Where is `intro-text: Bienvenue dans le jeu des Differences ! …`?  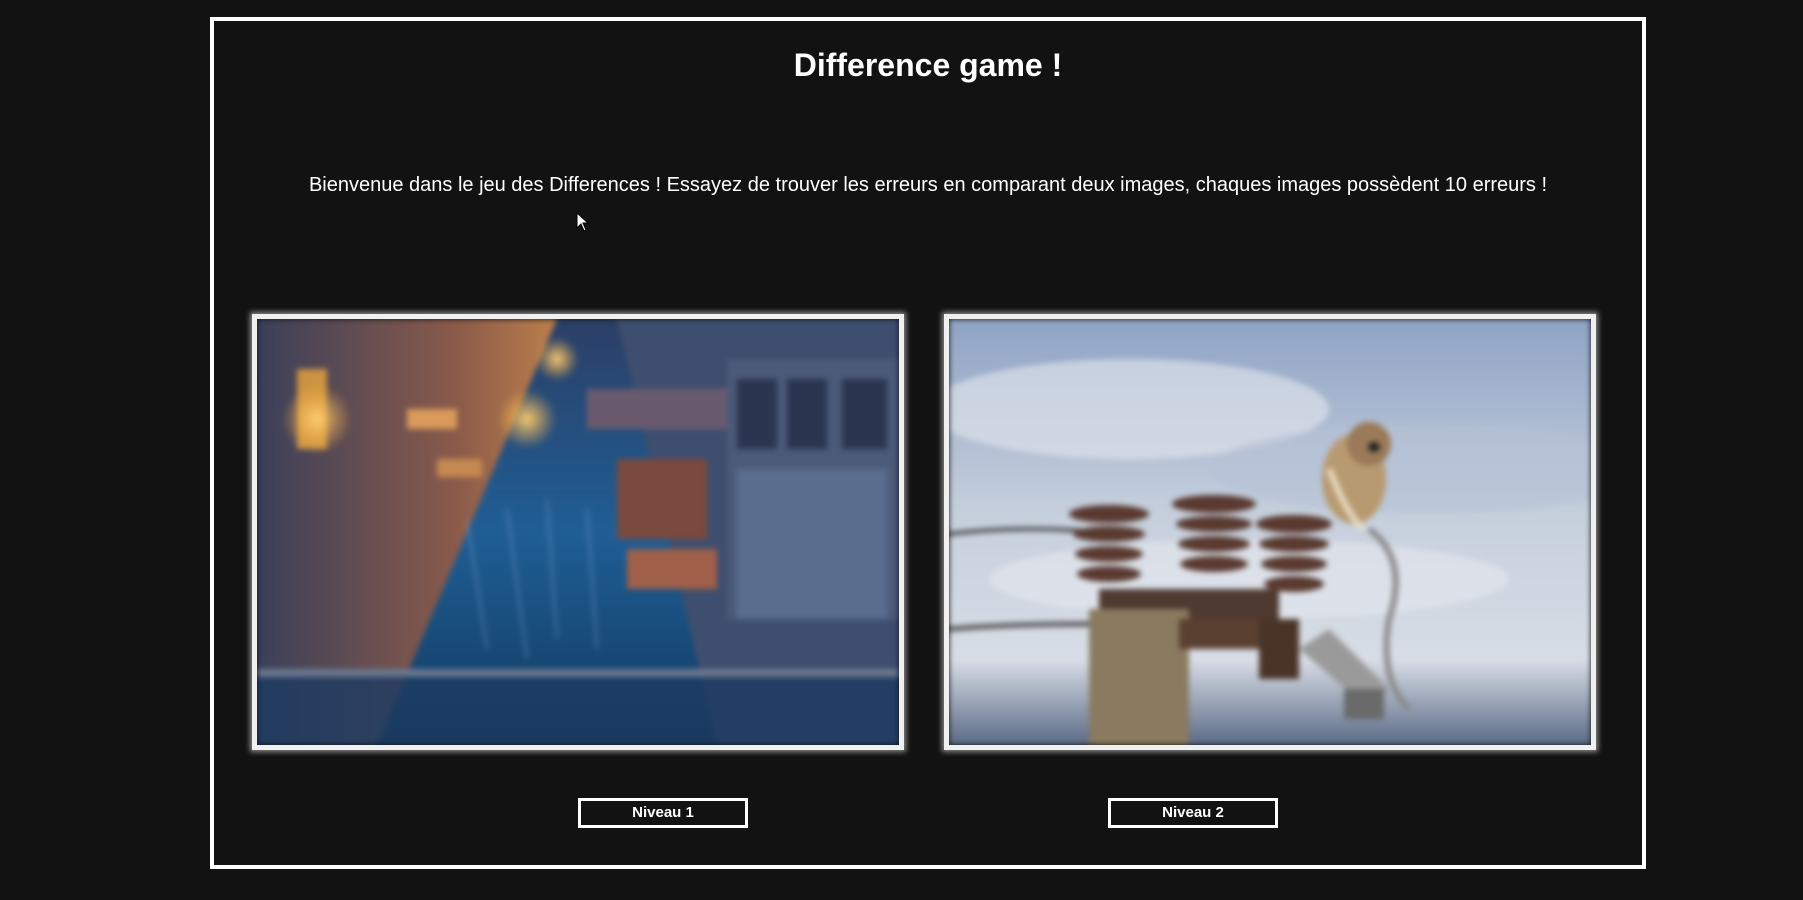
intro-text: Bienvenue dans le jeu des Differences ! … is located at coordinates (928, 185).